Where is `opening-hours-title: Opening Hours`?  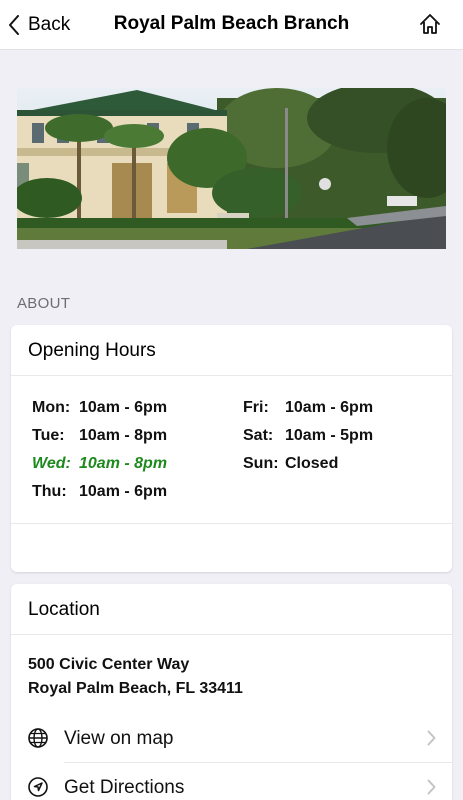 opening-hours-title: Opening Hours is located at coordinates (231, 350).